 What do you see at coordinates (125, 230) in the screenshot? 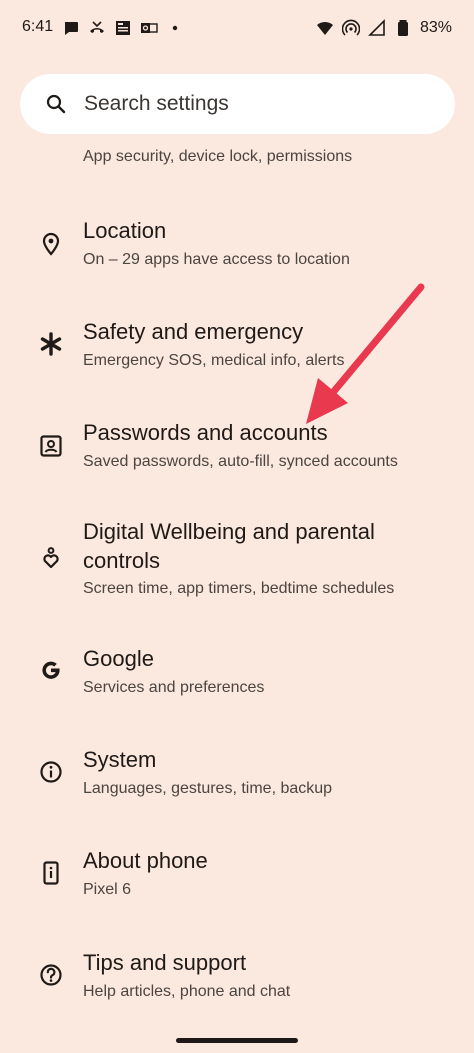
I see `item-title: Location` at bounding box center [125, 230].